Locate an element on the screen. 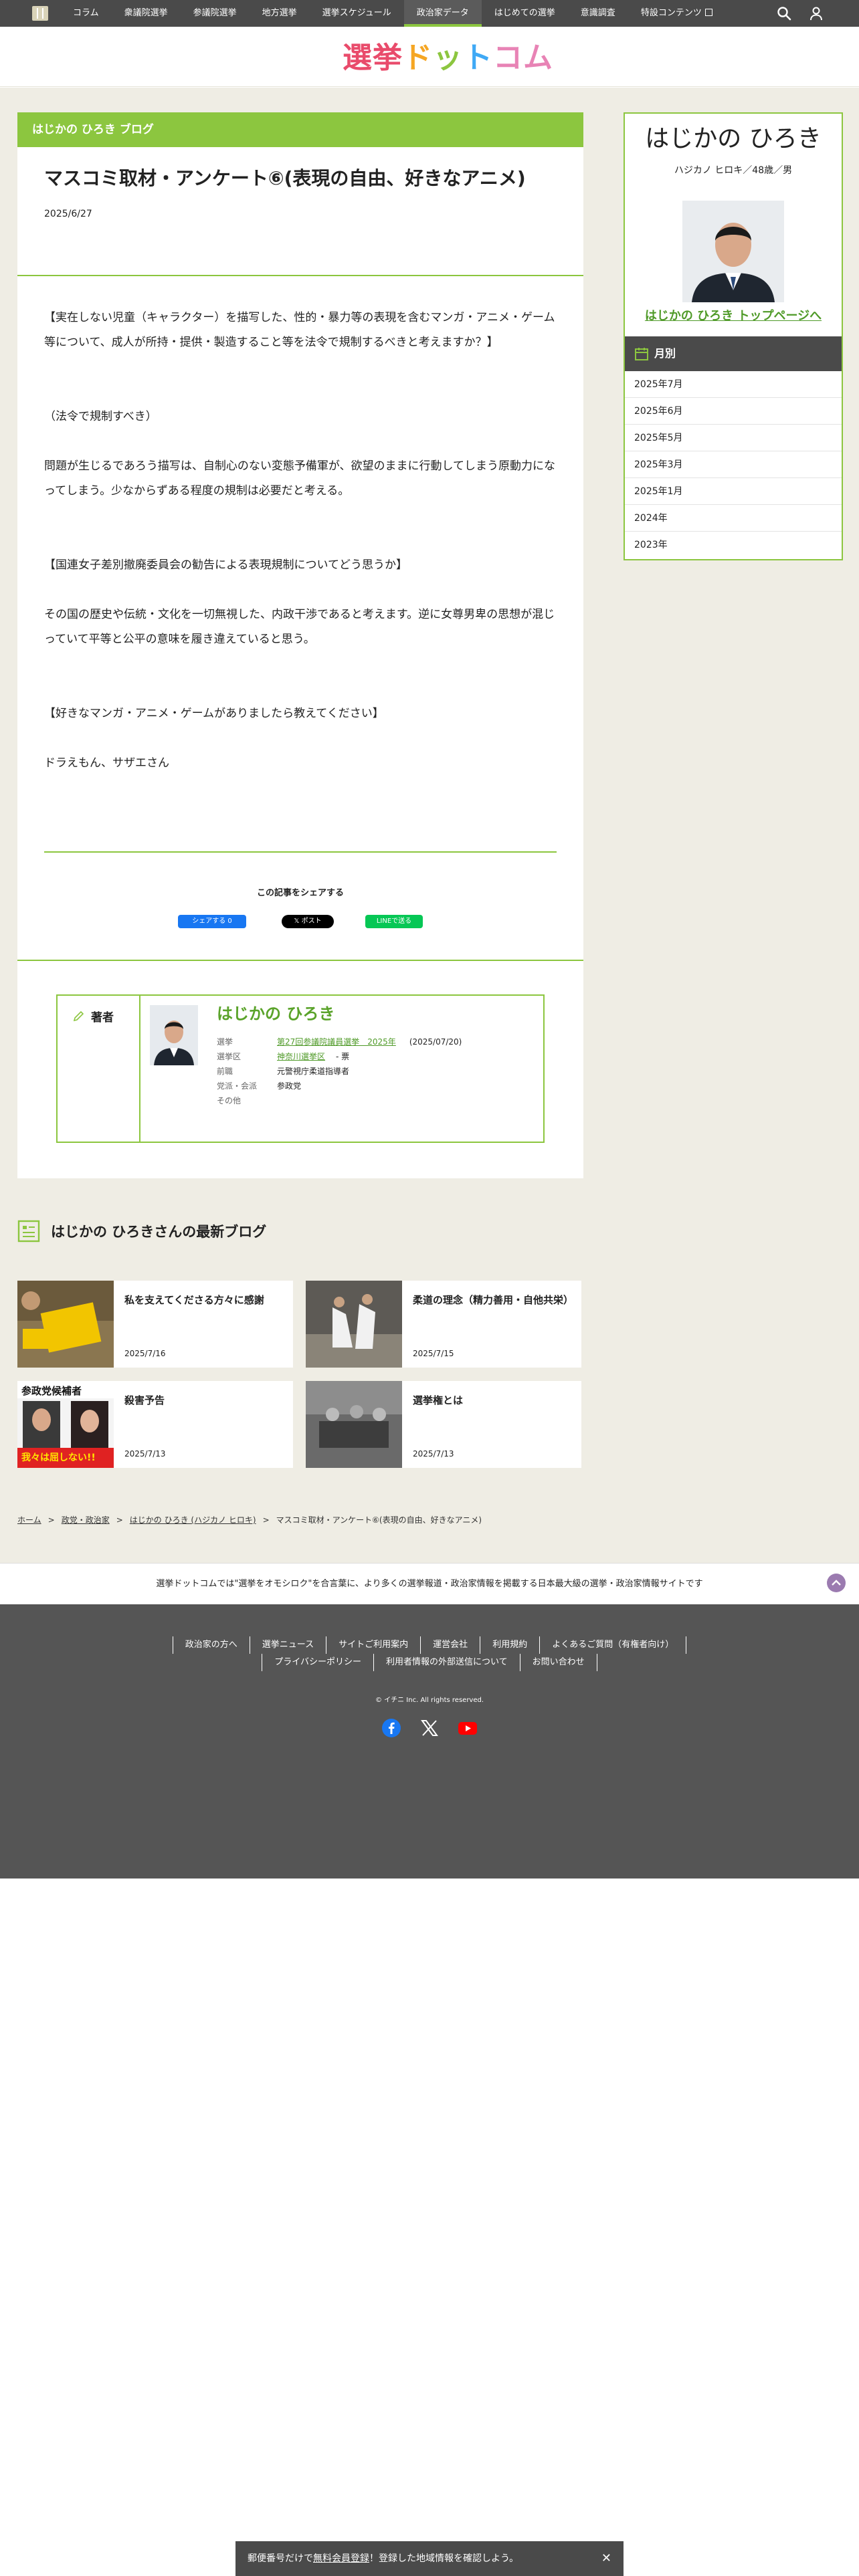  blog-card: 柔道の理念（精力善用・自他共栄） 2025/7/15 is located at coordinates (443, 1324).